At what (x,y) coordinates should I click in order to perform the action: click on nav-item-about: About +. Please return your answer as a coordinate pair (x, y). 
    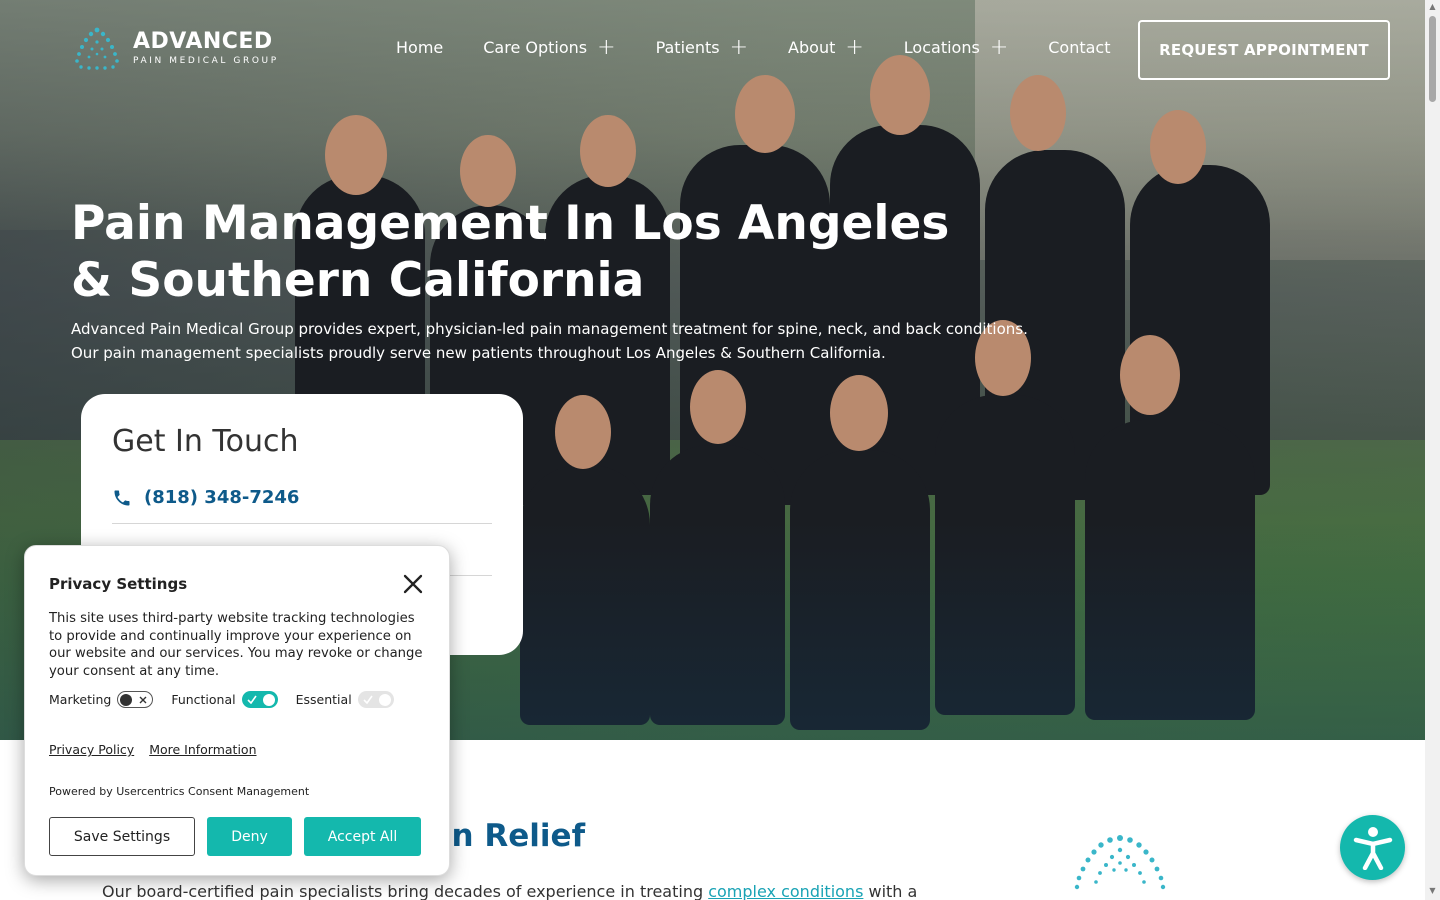
    Looking at the image, I should click on (826, 47).